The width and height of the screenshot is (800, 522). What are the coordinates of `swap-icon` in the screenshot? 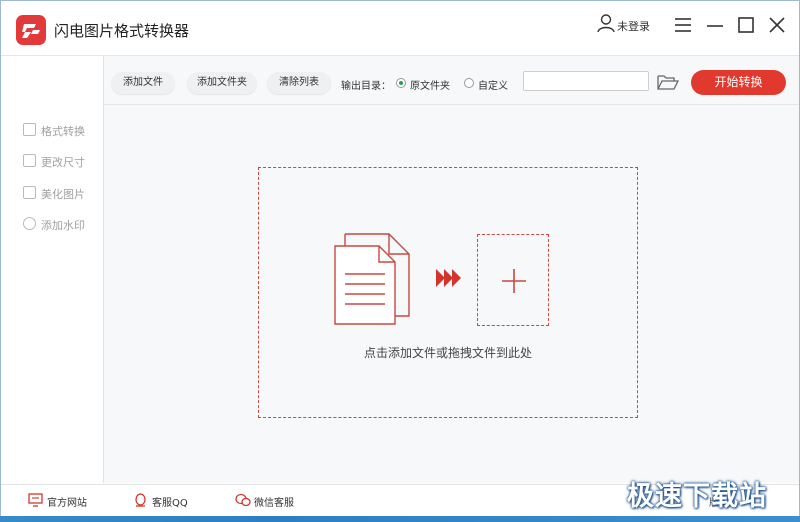 It's located at (29, 129).